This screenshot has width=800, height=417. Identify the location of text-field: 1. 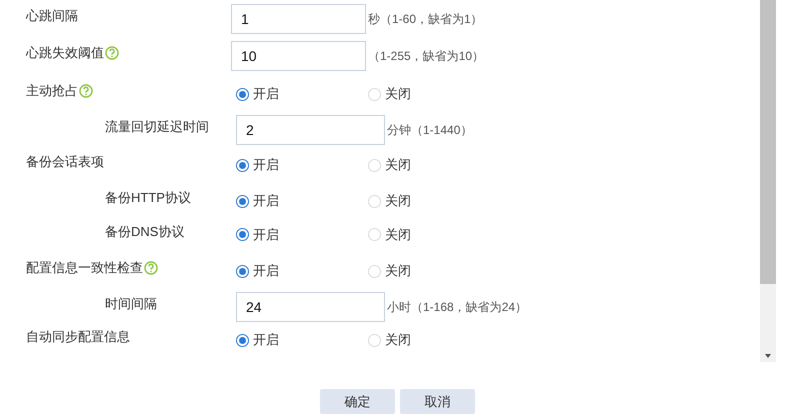
(298, 19).